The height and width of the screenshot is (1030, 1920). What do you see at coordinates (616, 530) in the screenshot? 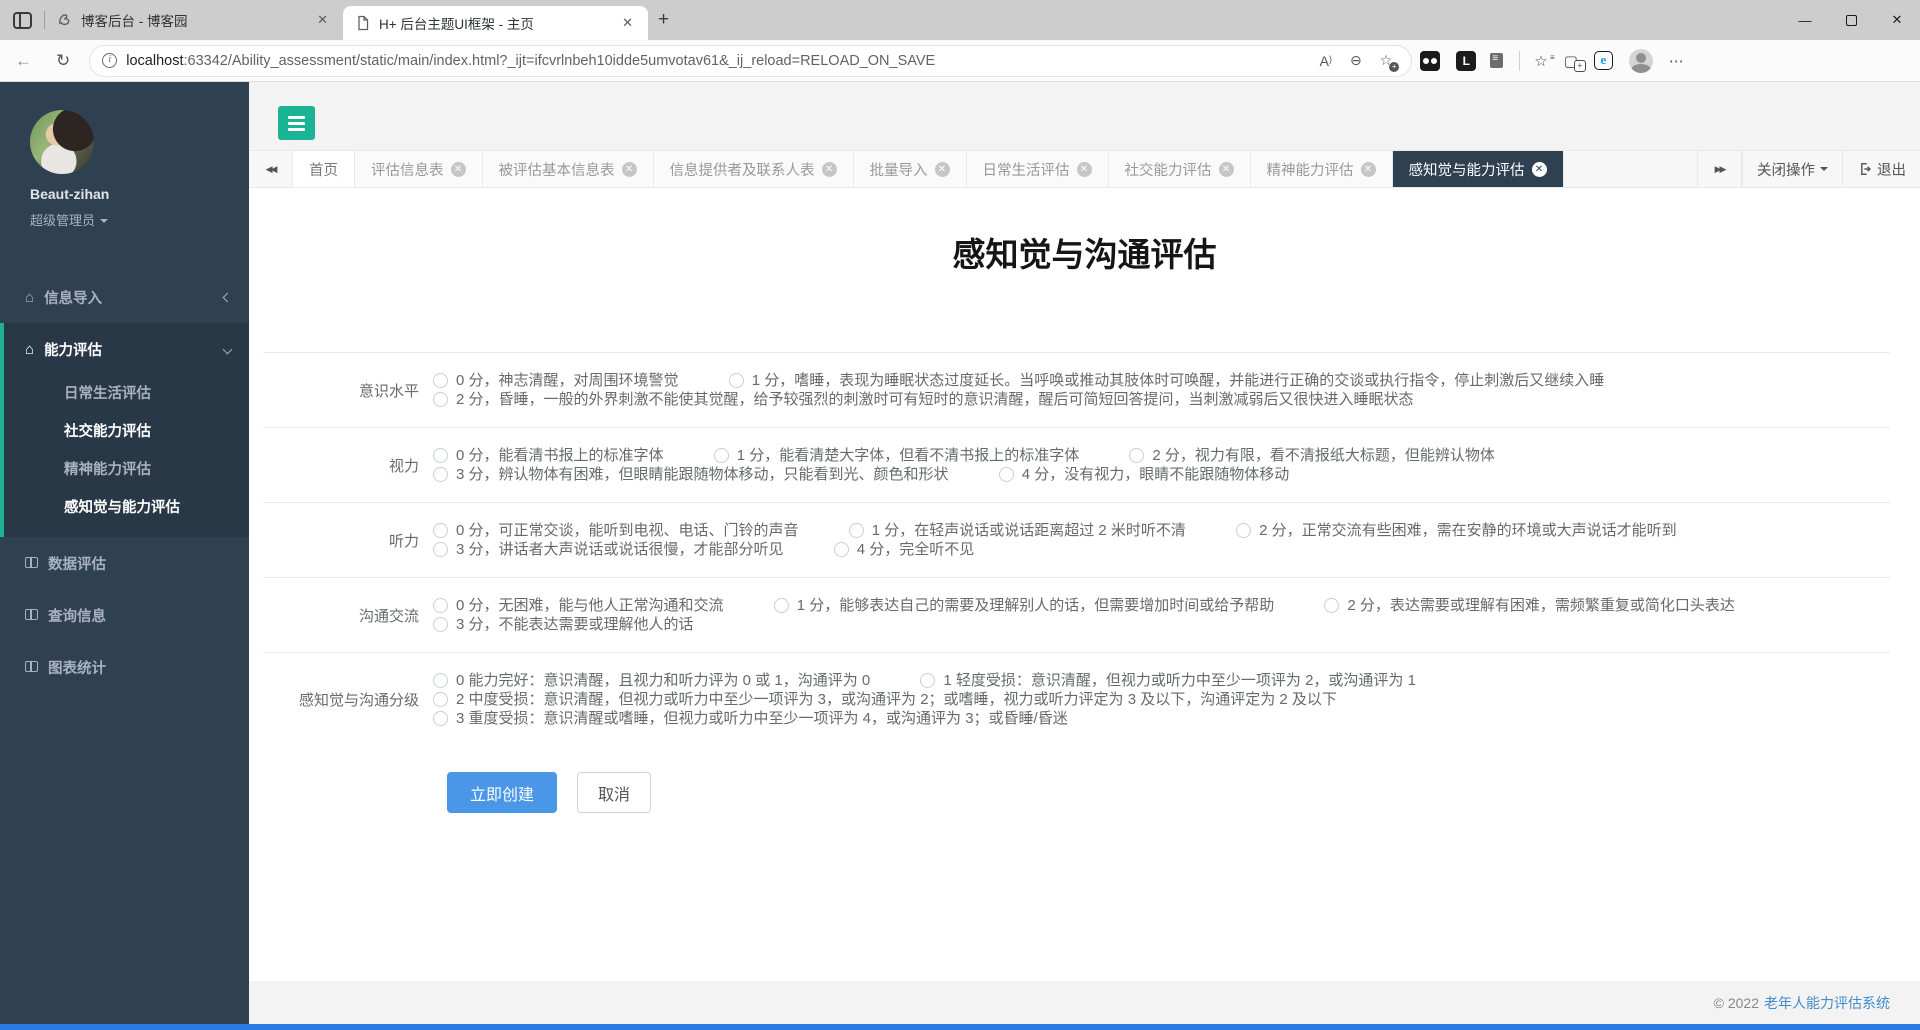
I see `radio-option: 0 分，可正常交谈，能听到电视、电话、门铃的声音` at bounding box center [616, 530].